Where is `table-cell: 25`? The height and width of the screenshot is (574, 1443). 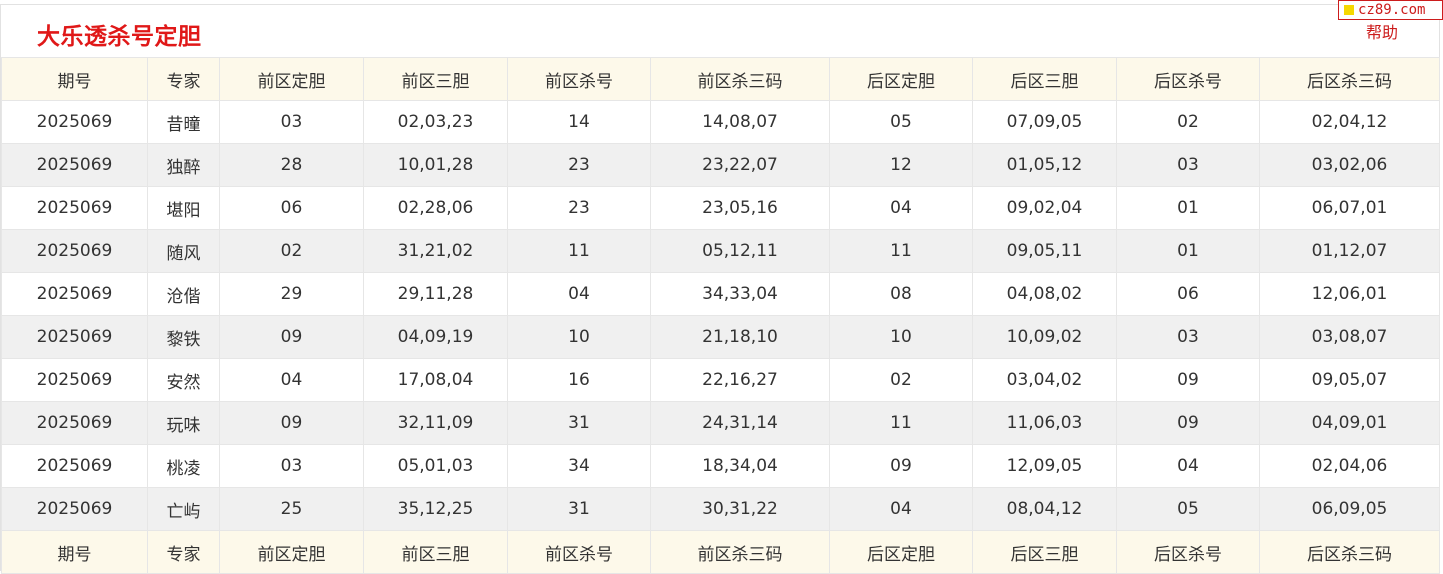 table-cell: 25 is located at coordinates (291, 509).